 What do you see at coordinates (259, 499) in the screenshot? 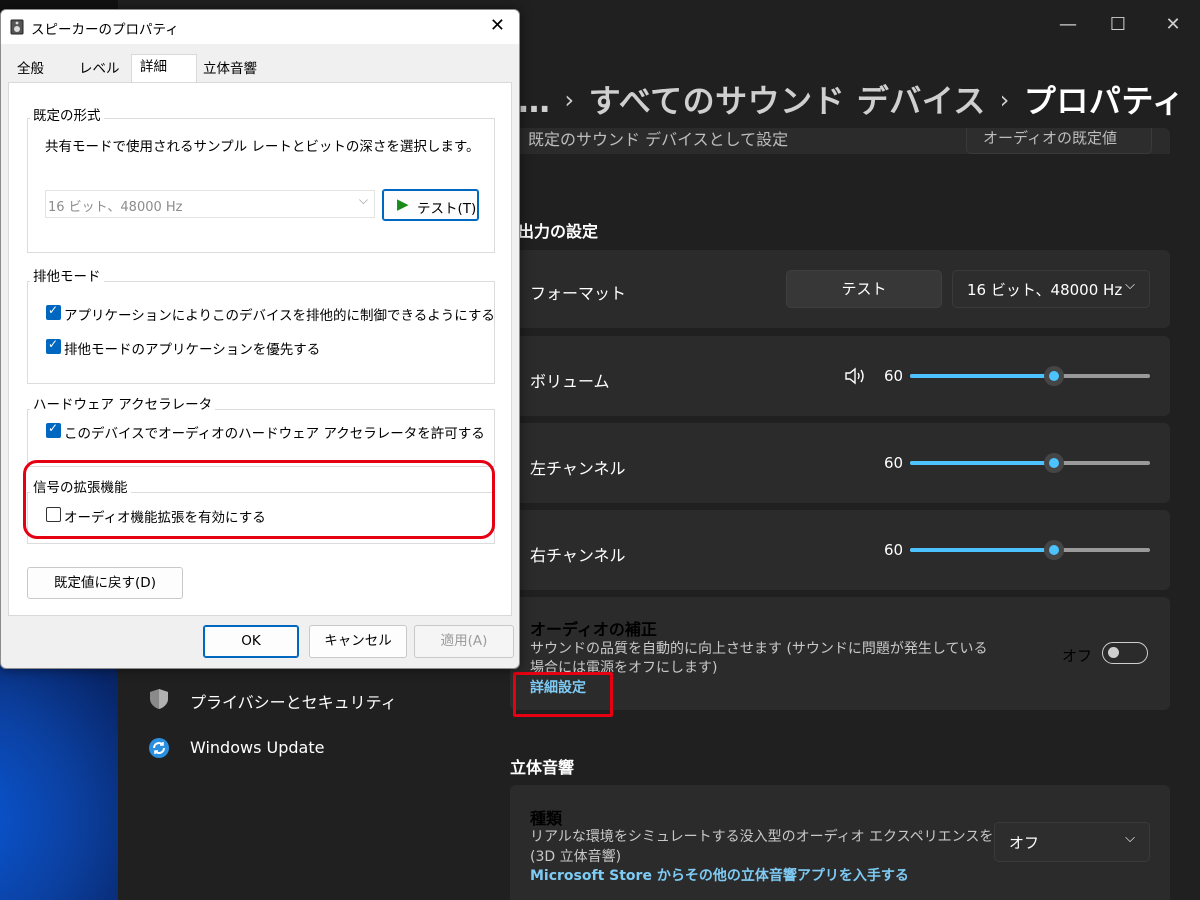
I see `highlight-box-signal-enhancements` at bounding box center [259, 499].